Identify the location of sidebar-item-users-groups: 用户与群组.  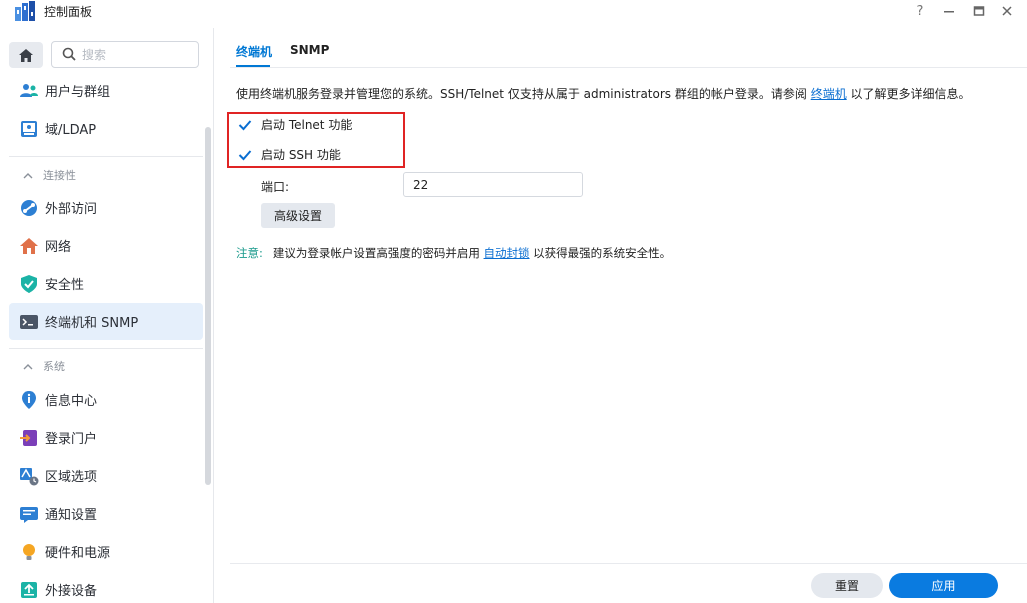
(106, 90).